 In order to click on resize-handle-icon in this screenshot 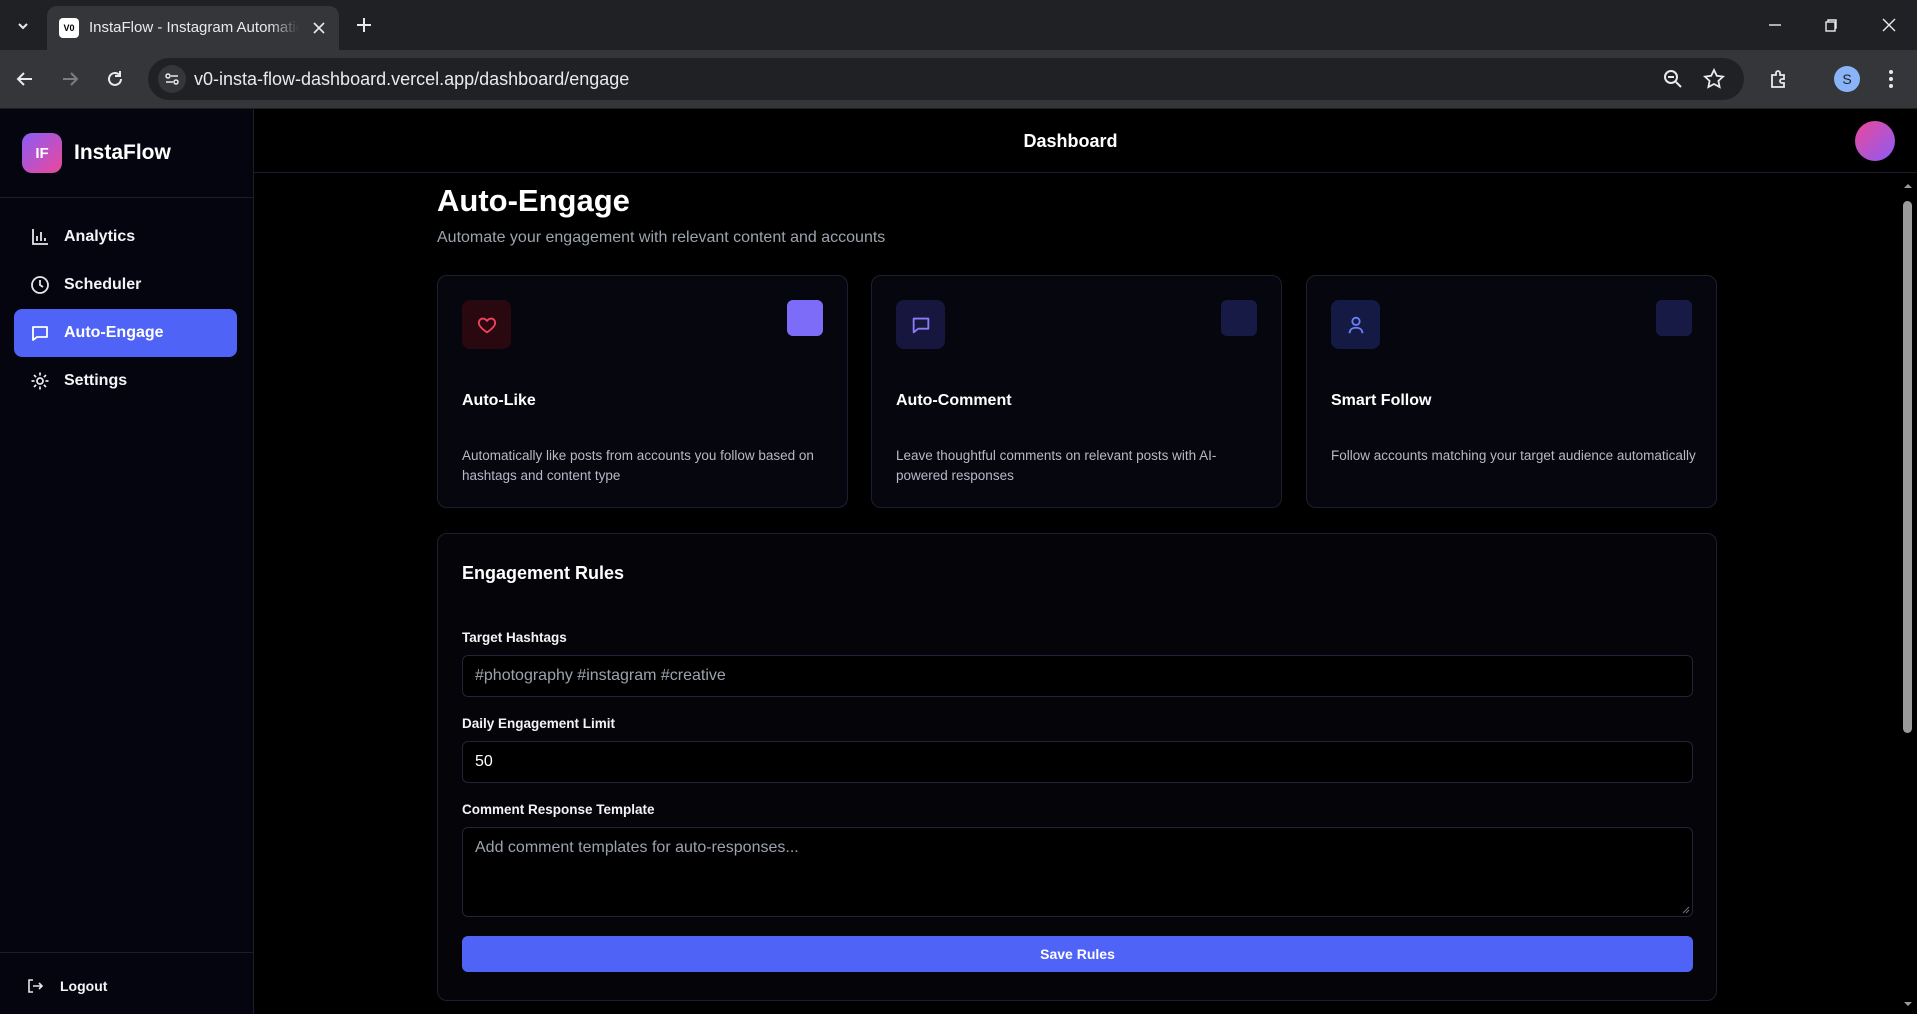, I will do `click(1685, 909)`.